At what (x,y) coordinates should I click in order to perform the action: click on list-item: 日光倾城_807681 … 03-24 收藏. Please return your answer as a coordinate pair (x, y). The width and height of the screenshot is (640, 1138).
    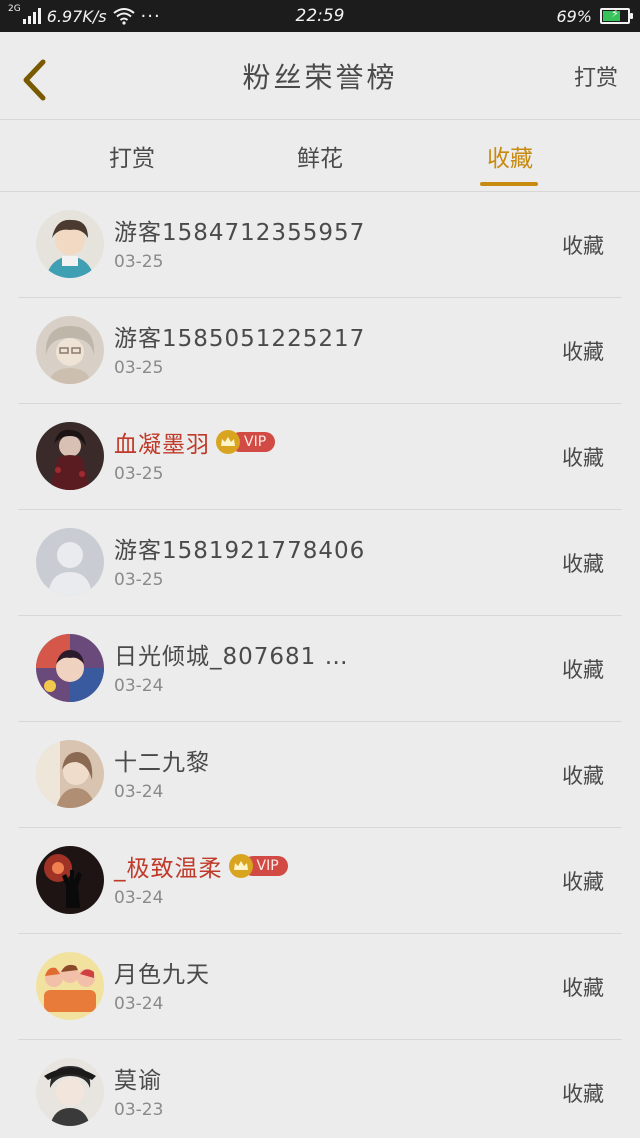
    Looking at the image, I should click on (320, 669).